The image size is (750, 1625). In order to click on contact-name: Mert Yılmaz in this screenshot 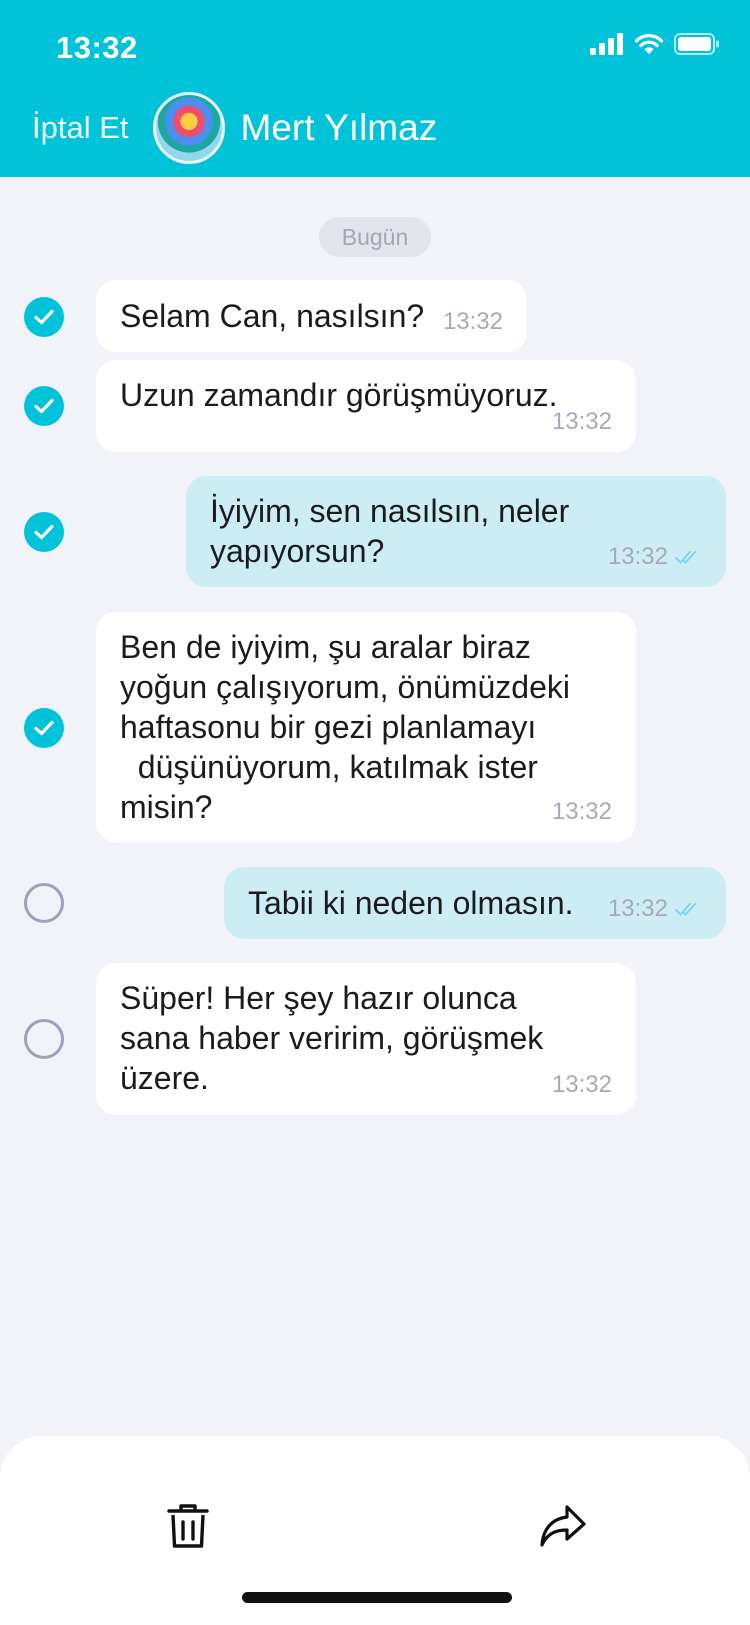, I will do `click(339, 128)`.